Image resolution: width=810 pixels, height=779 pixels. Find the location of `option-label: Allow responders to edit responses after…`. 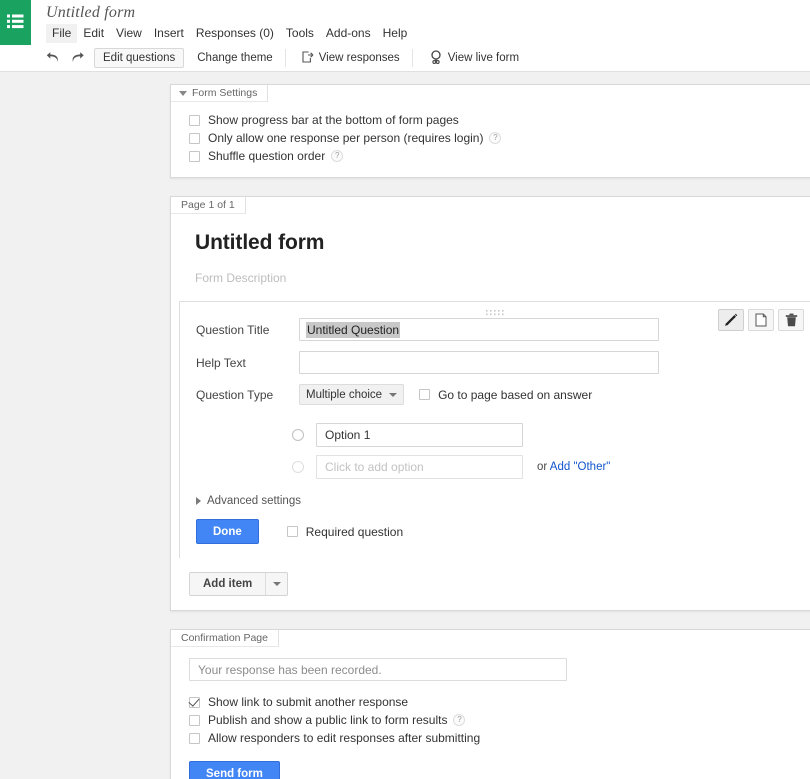

option-label: Allow responders to edit responses after… is located at coordinates (344, 738).